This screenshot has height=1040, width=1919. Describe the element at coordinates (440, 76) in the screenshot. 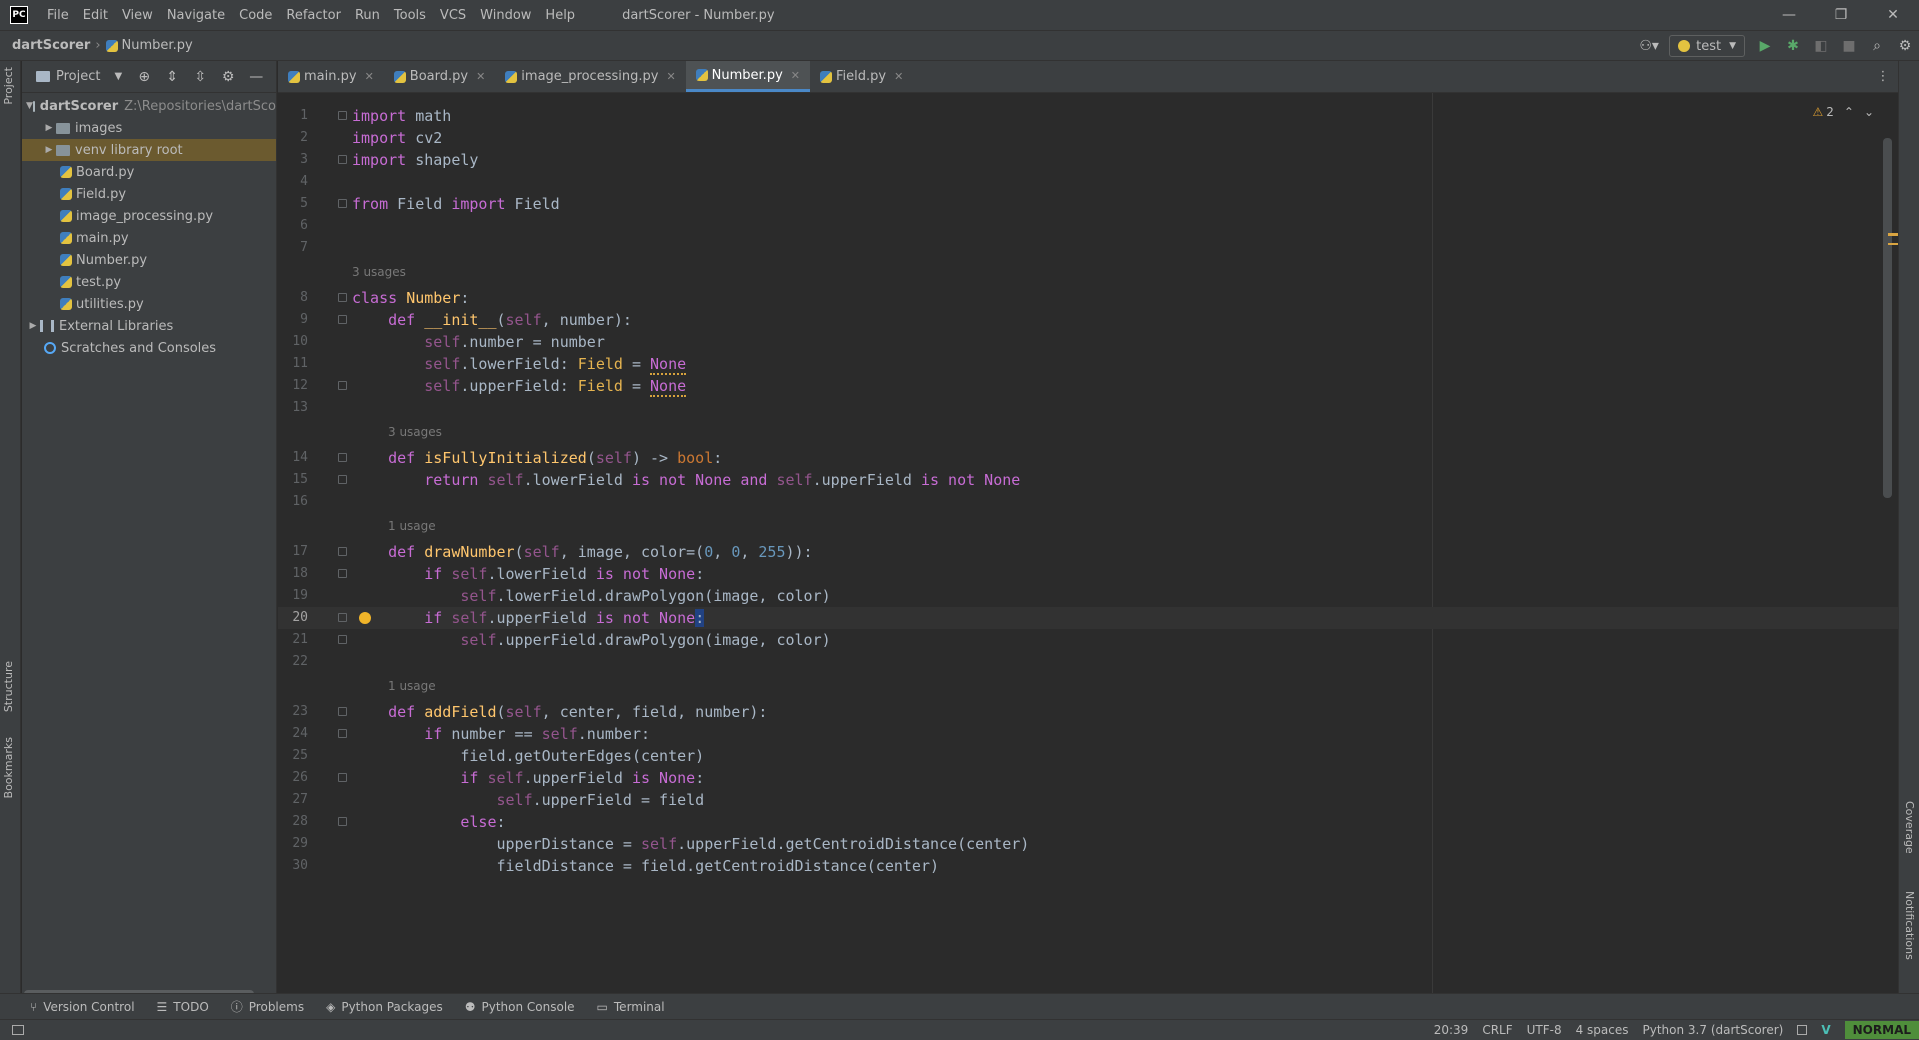

I see `tab-board-py: Board.py ✕` at that location.